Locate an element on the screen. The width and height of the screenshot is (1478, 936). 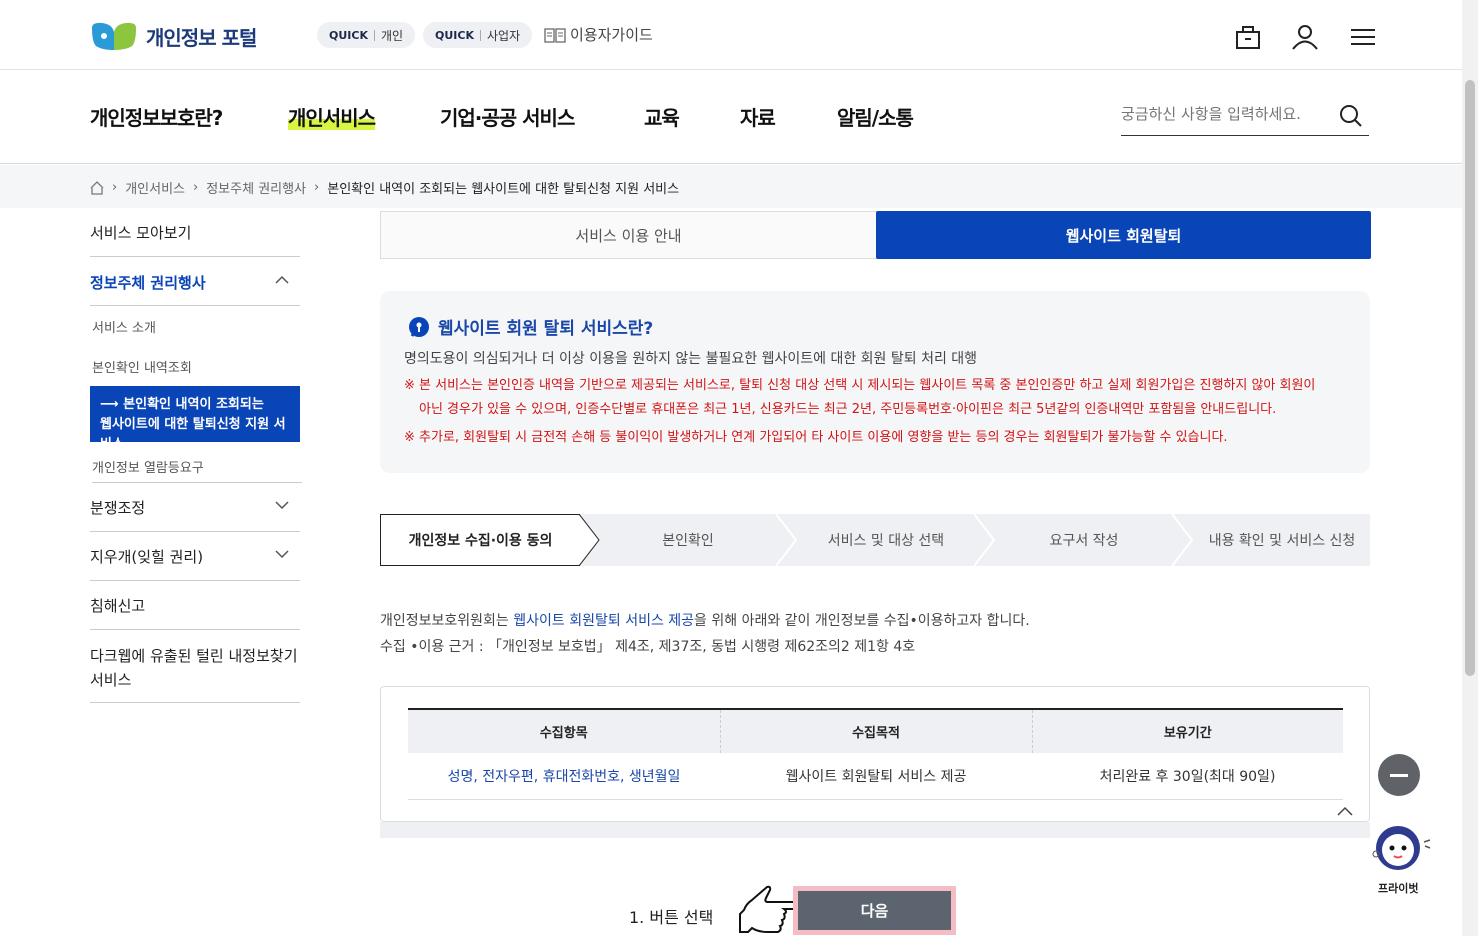
sidebar-sub-active: ⟶ 본인확인 내역이 조회되는 웹사이트에 대한 탈퇴신청 지원 서비스 is located at coordinates (195, 419).